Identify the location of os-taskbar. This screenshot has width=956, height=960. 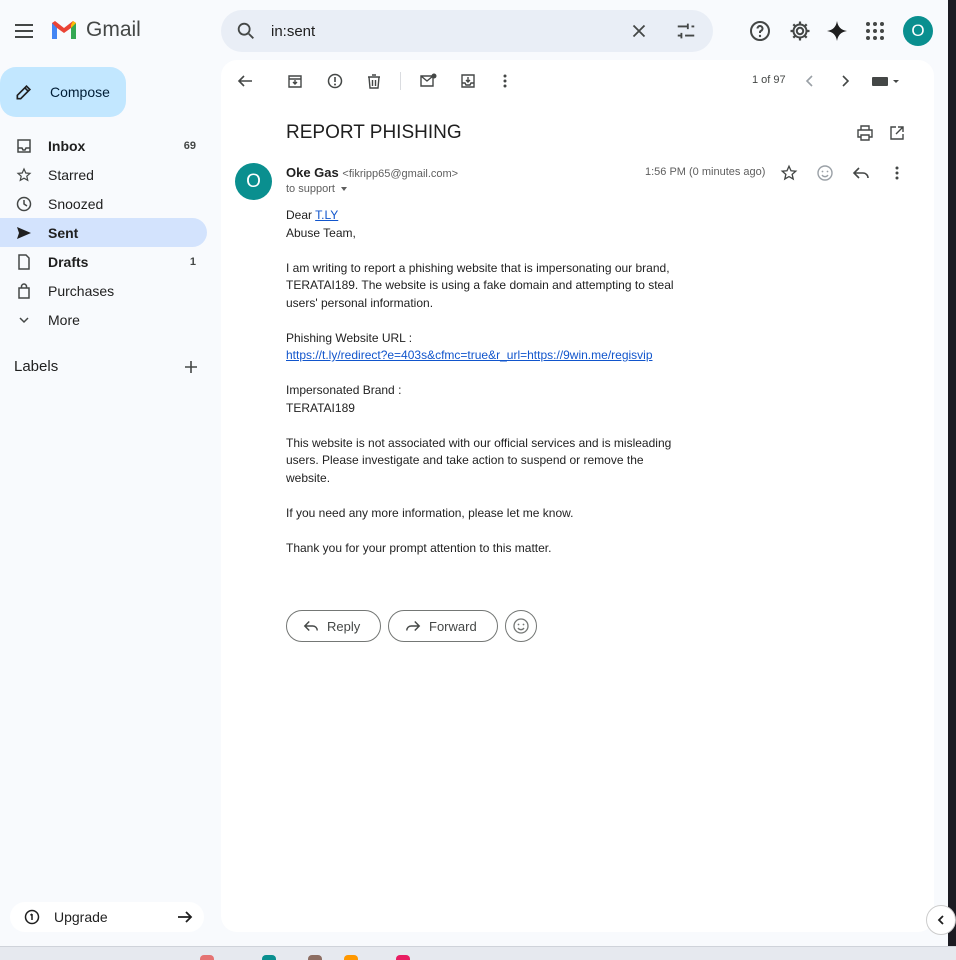
(478, 953).